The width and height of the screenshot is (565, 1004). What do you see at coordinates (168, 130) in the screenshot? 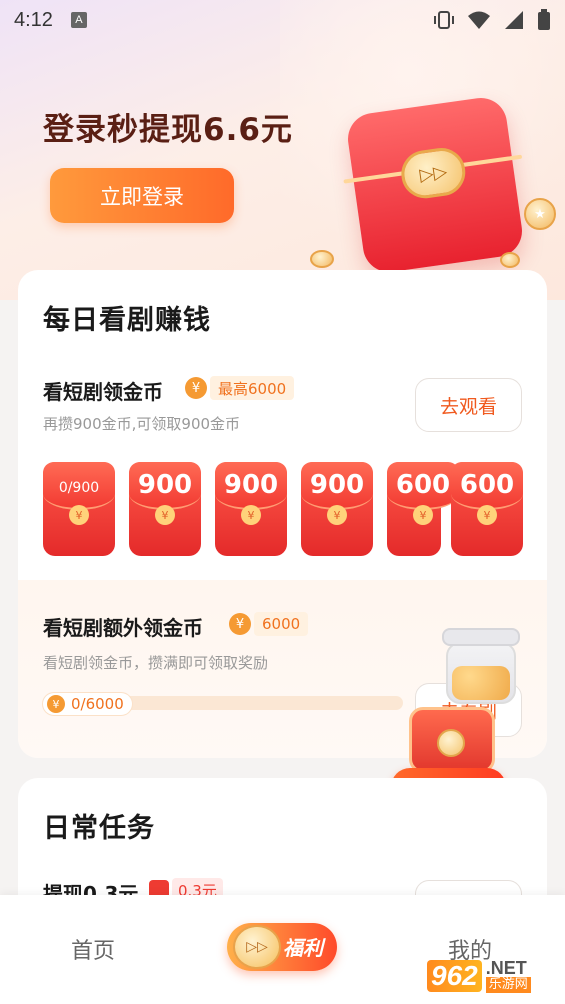
I see `hero-title: 登录秒提现6.6元` at bounding box center [168, 130].